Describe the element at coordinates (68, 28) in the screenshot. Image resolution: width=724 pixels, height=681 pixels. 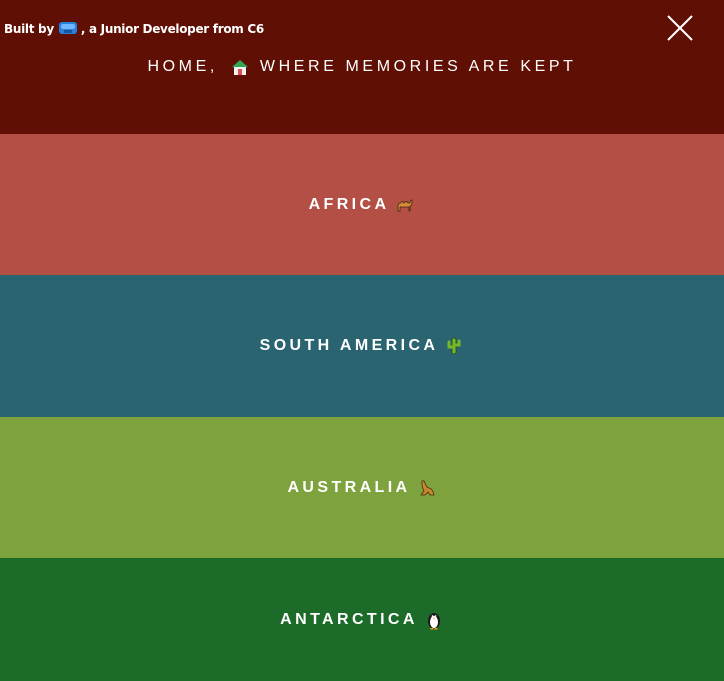
I see `developer-badge-icon` at that location.